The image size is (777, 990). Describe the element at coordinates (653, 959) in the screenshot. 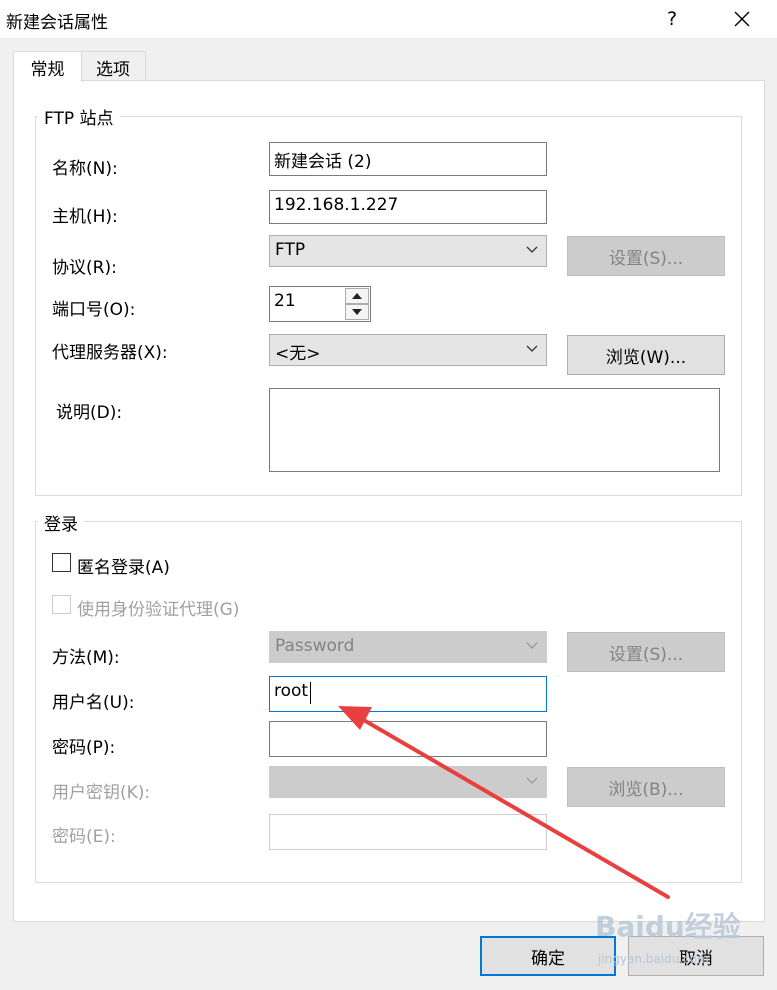

I see `watermark-url: jingyan.baidu.com` at that location.